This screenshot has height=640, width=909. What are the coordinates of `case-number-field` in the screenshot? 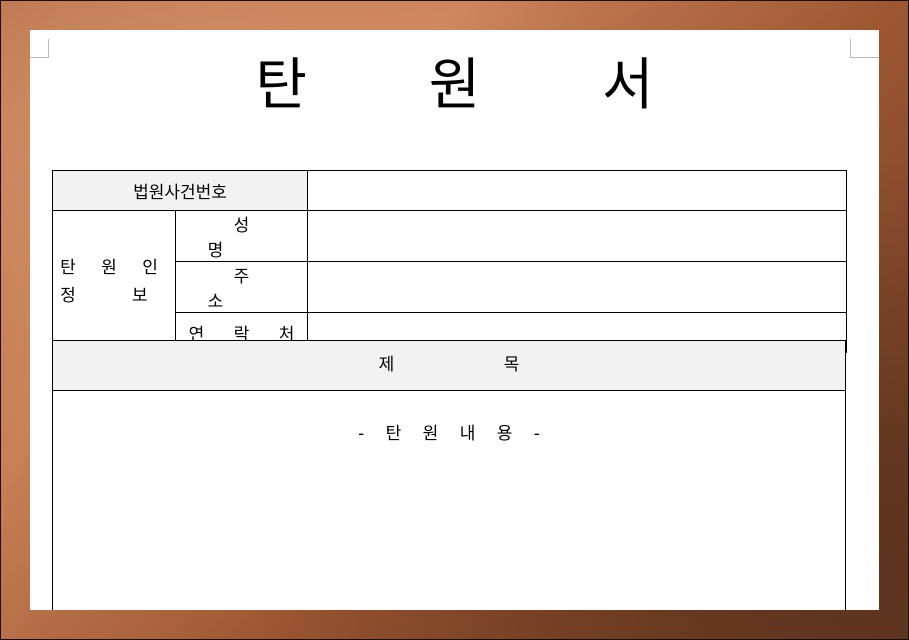 It's located at (577, 190).